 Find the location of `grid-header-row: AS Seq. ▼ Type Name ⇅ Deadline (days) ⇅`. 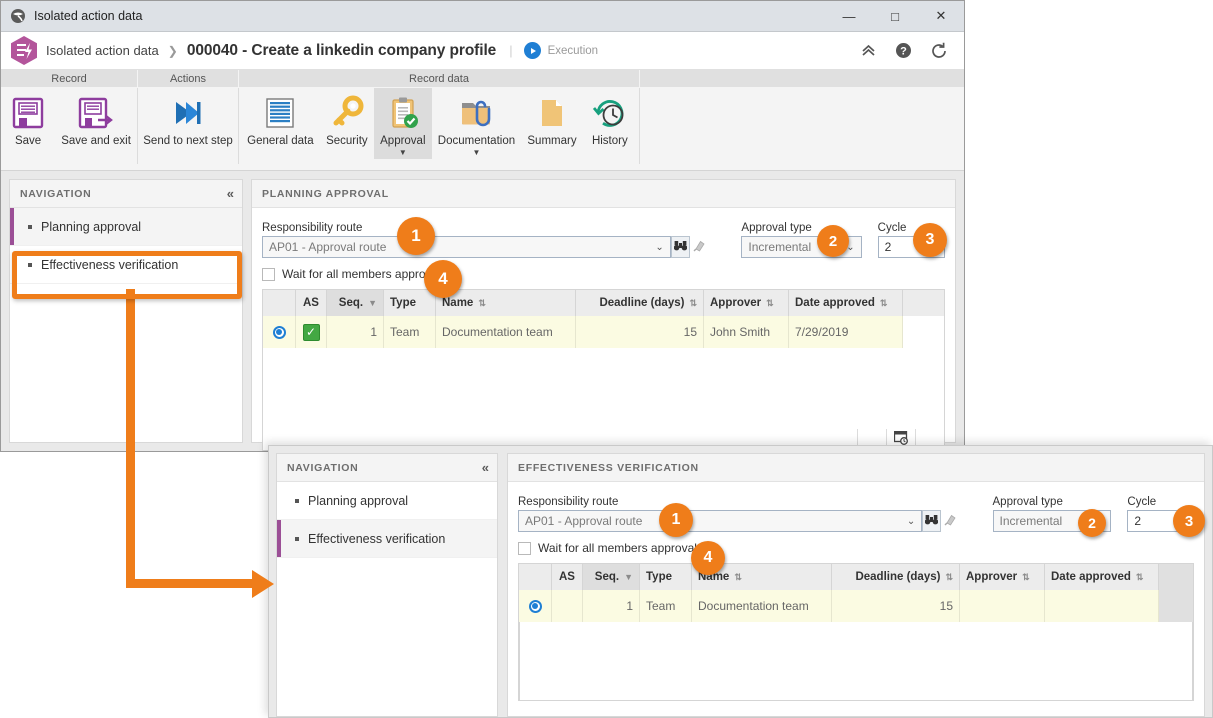

grid-header-row: AS Seq. ▼ Type Name ⇅ Deadline (days) ⇅ is located at coordinates (603, 303).